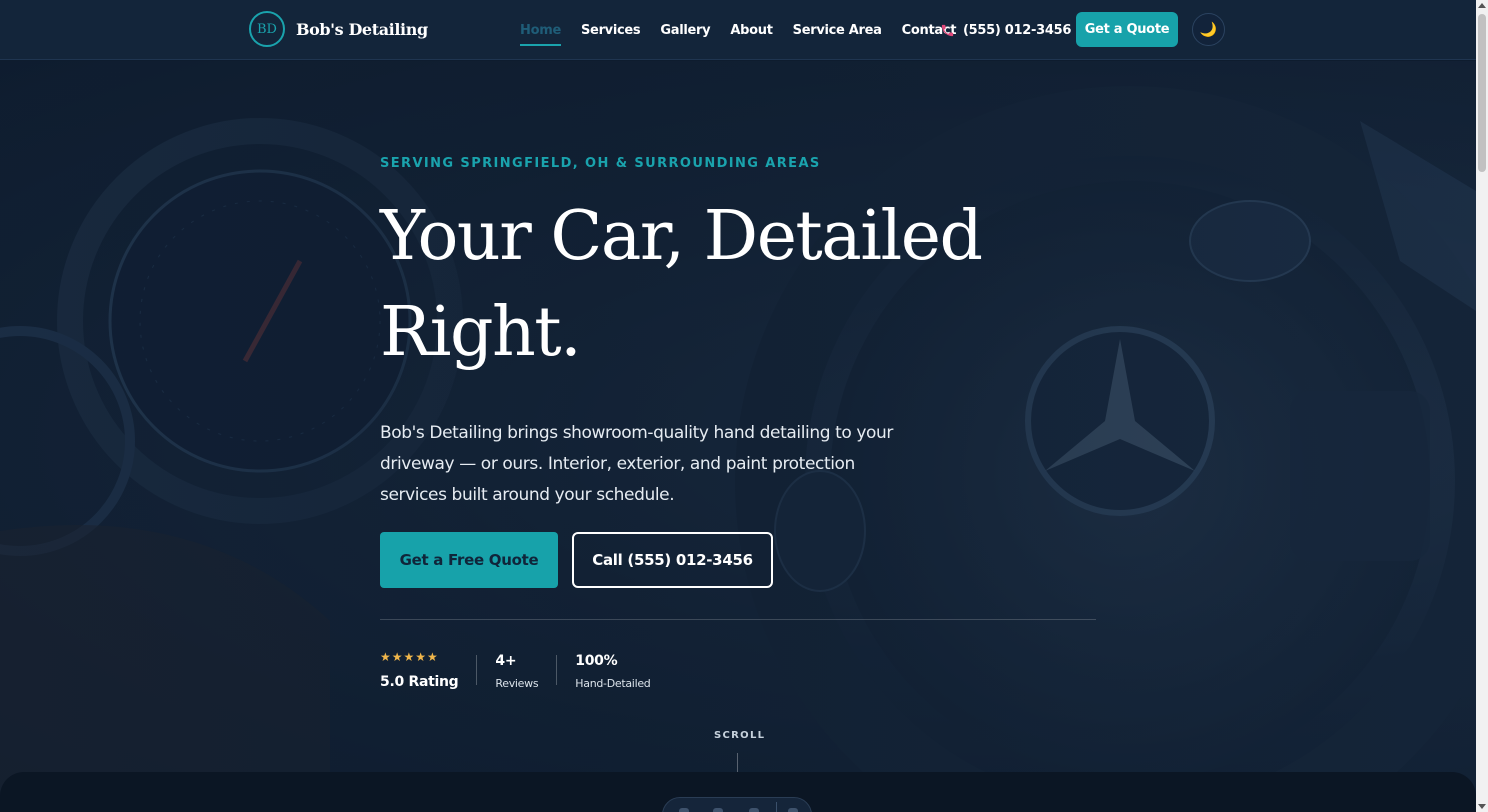 The image size is (1488, 812). Describe the element at coordinates (751, 30) in the screenshot. I see `nav-link-about: About` at that location.